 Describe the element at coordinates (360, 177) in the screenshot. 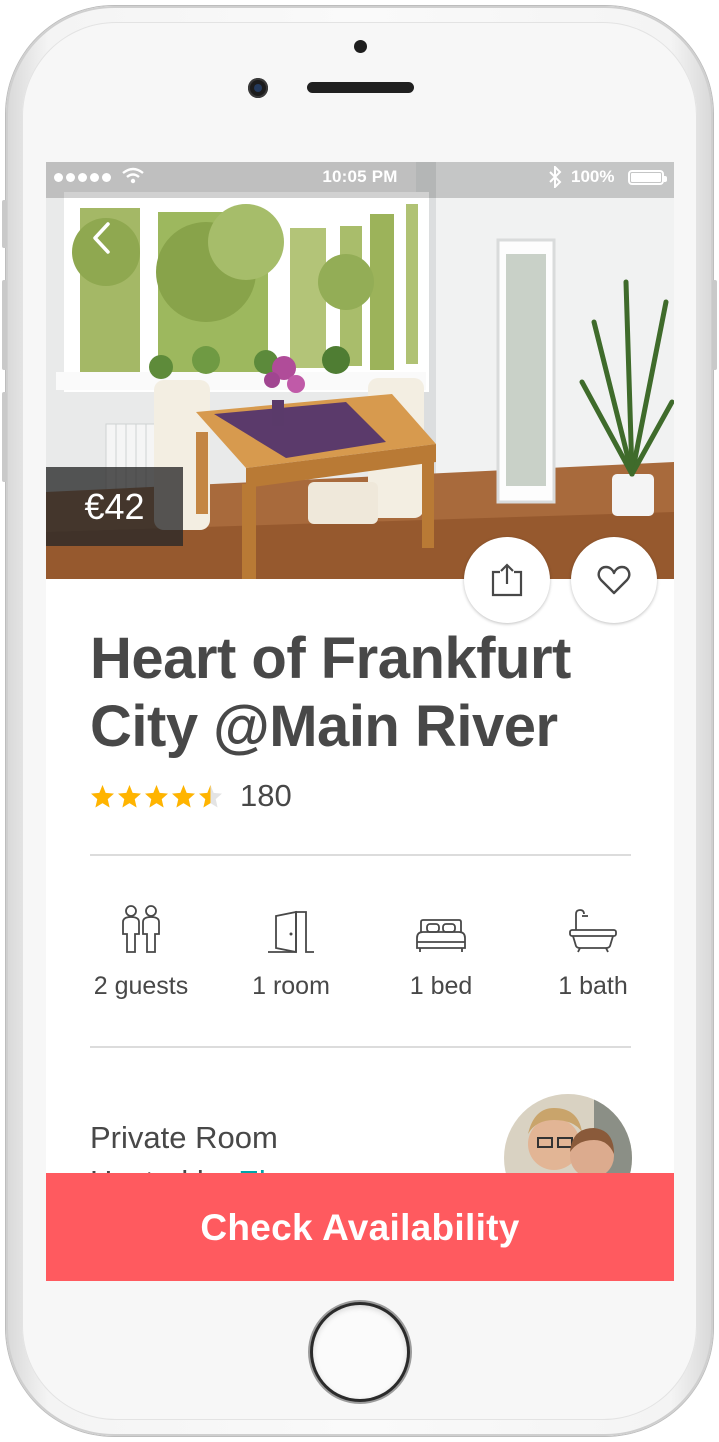

I see `status-bar: 10:05 PM 100%` at that location.